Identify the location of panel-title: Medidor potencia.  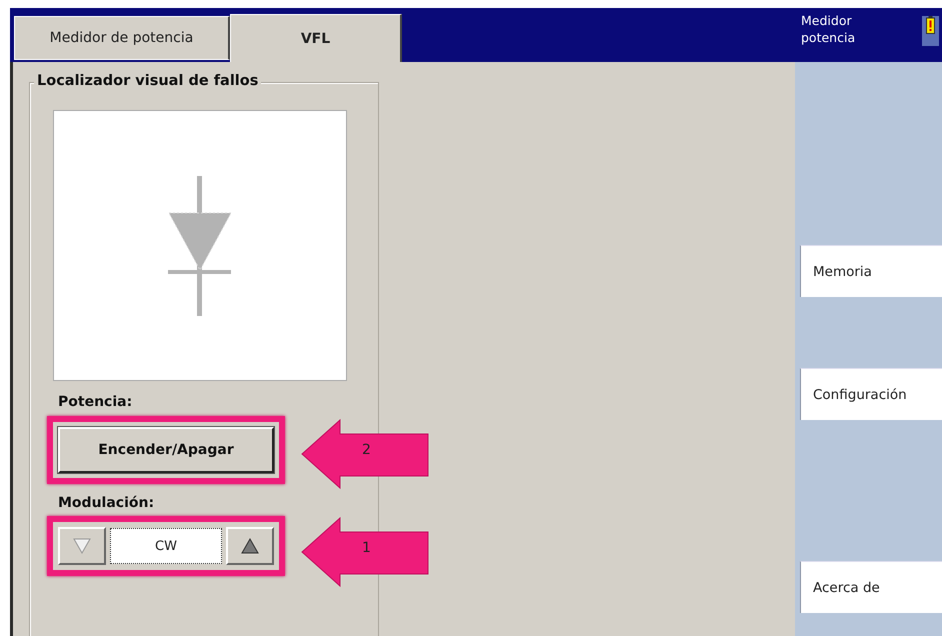
(828, 29).